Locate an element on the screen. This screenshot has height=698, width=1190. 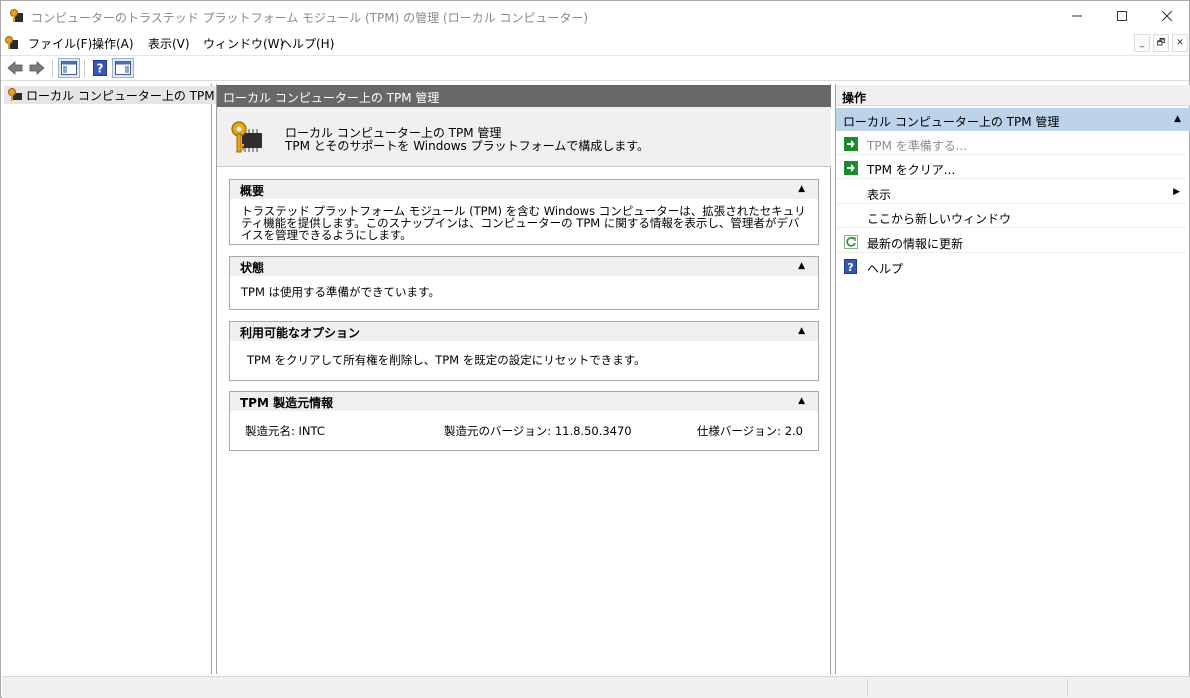
action-label: 最新の情報に更新 is located at coordinates (915, 244).